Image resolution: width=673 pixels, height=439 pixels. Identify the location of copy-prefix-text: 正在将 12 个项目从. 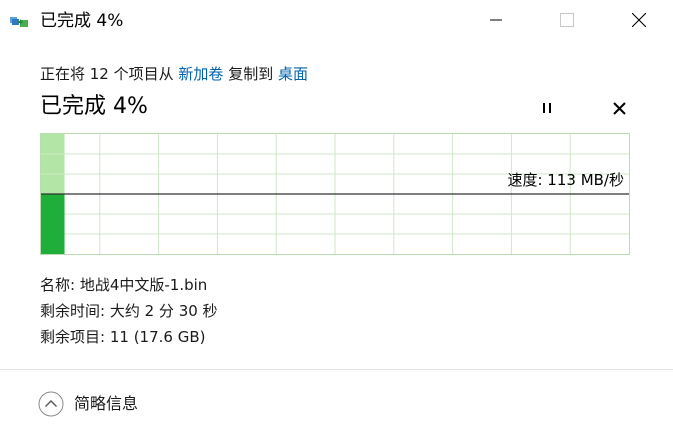
(107, 74).